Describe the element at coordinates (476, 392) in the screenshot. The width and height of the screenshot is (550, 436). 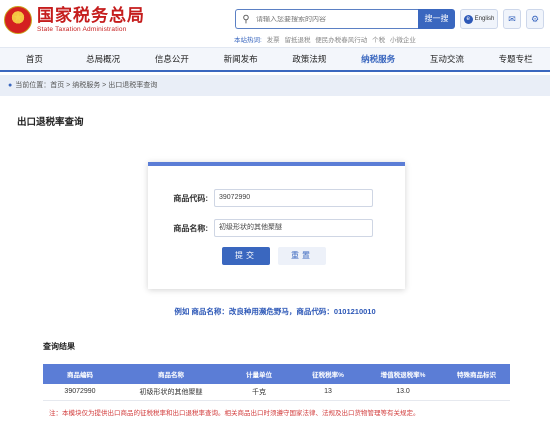
I see `cell-special-flag` at that location.